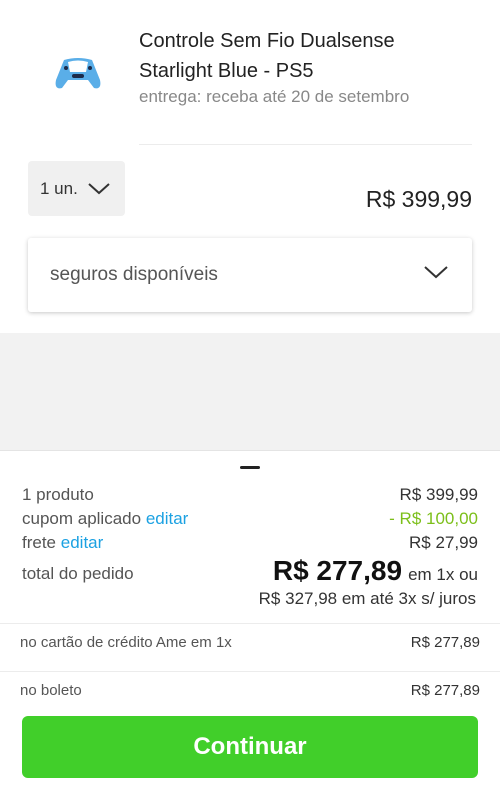 The height and width of the screenshot is (801, 500). I want to click on summary-coupon-row: cupom aplicado editar - R$ 100,00, so click(250, 519).